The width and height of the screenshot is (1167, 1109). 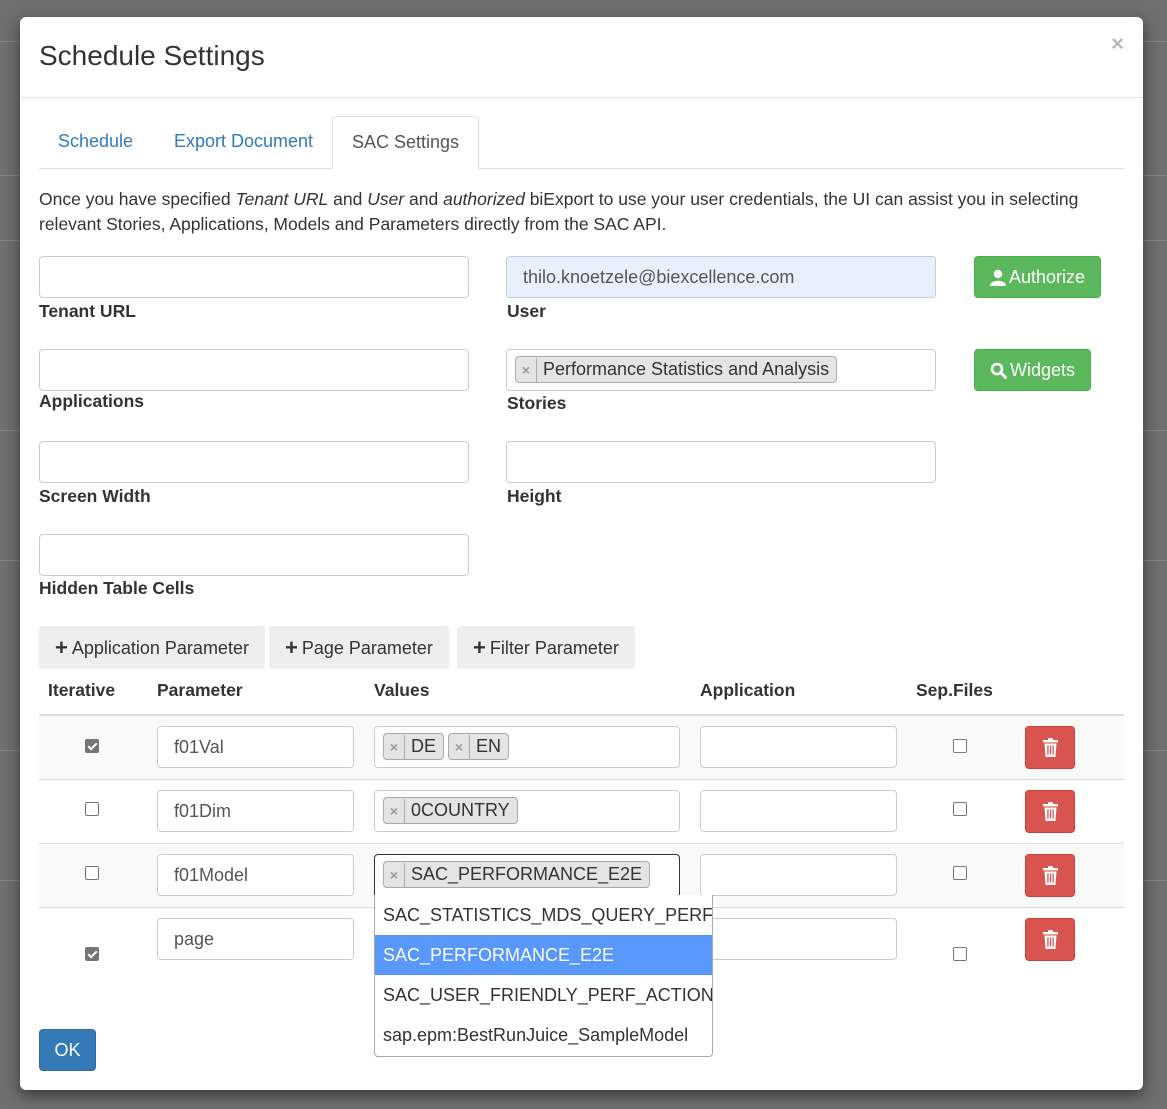 I want to click on column-header-application: Application, so click(x=748, y=690).